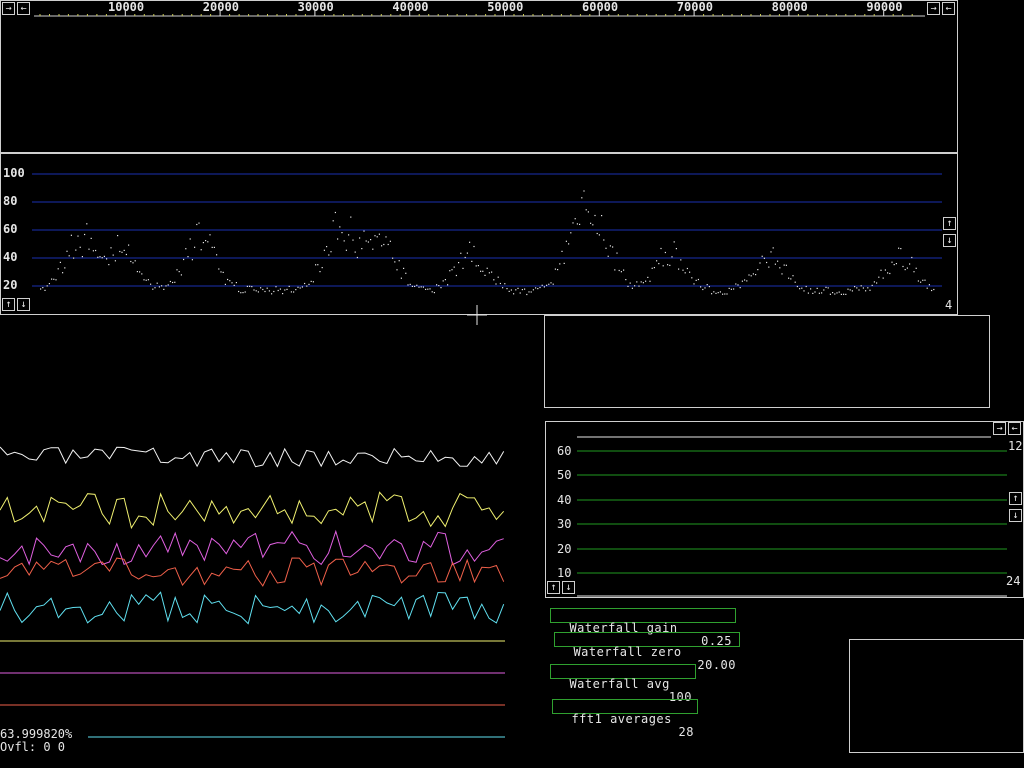  I want to click on fft1-averages-value: 28, so click(686, 732).